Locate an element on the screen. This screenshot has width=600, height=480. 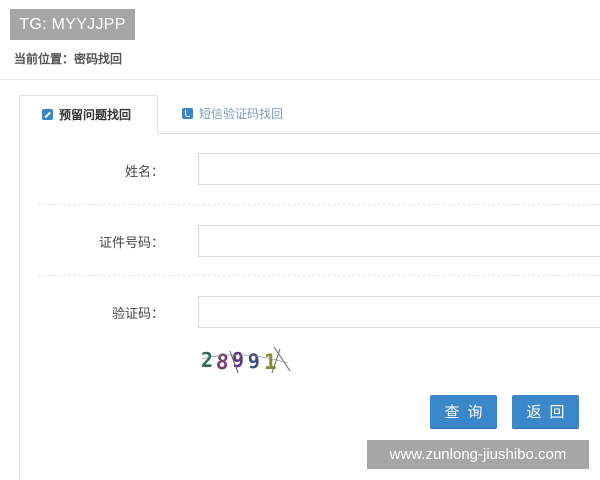
tab-security-question: 预留问题找回 is located at coordinates (88, 114).